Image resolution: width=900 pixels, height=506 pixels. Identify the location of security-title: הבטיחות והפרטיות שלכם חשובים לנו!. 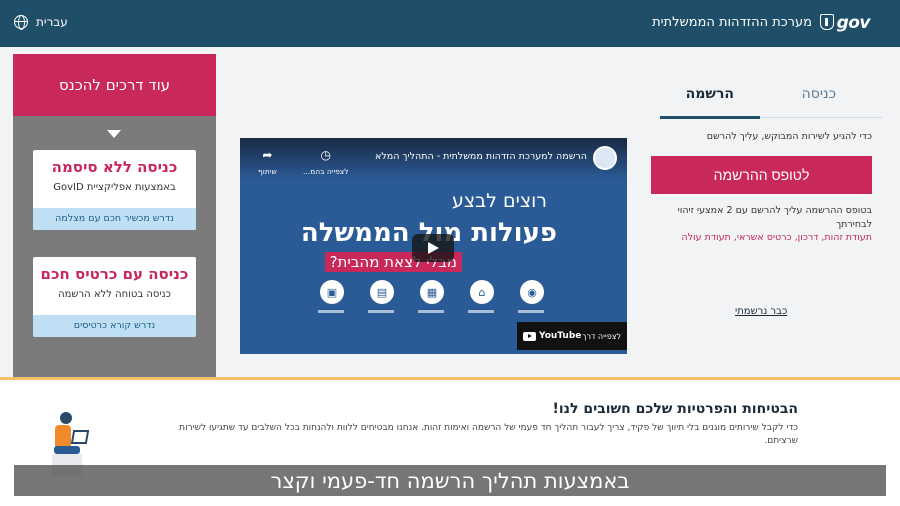
(675, 409).